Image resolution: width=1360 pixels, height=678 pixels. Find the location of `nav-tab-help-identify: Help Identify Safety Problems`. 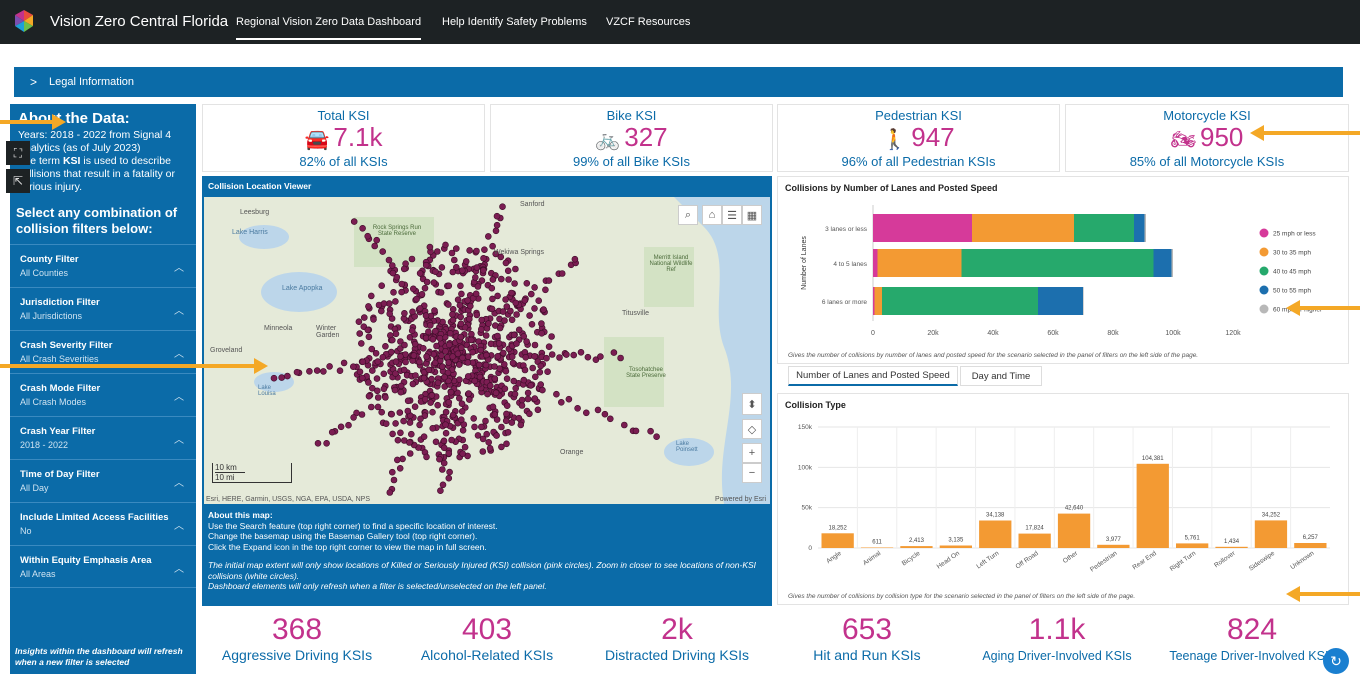

nav-tab-help-identify: Help Identify Safety Problems is located at coordinates (514, 22).